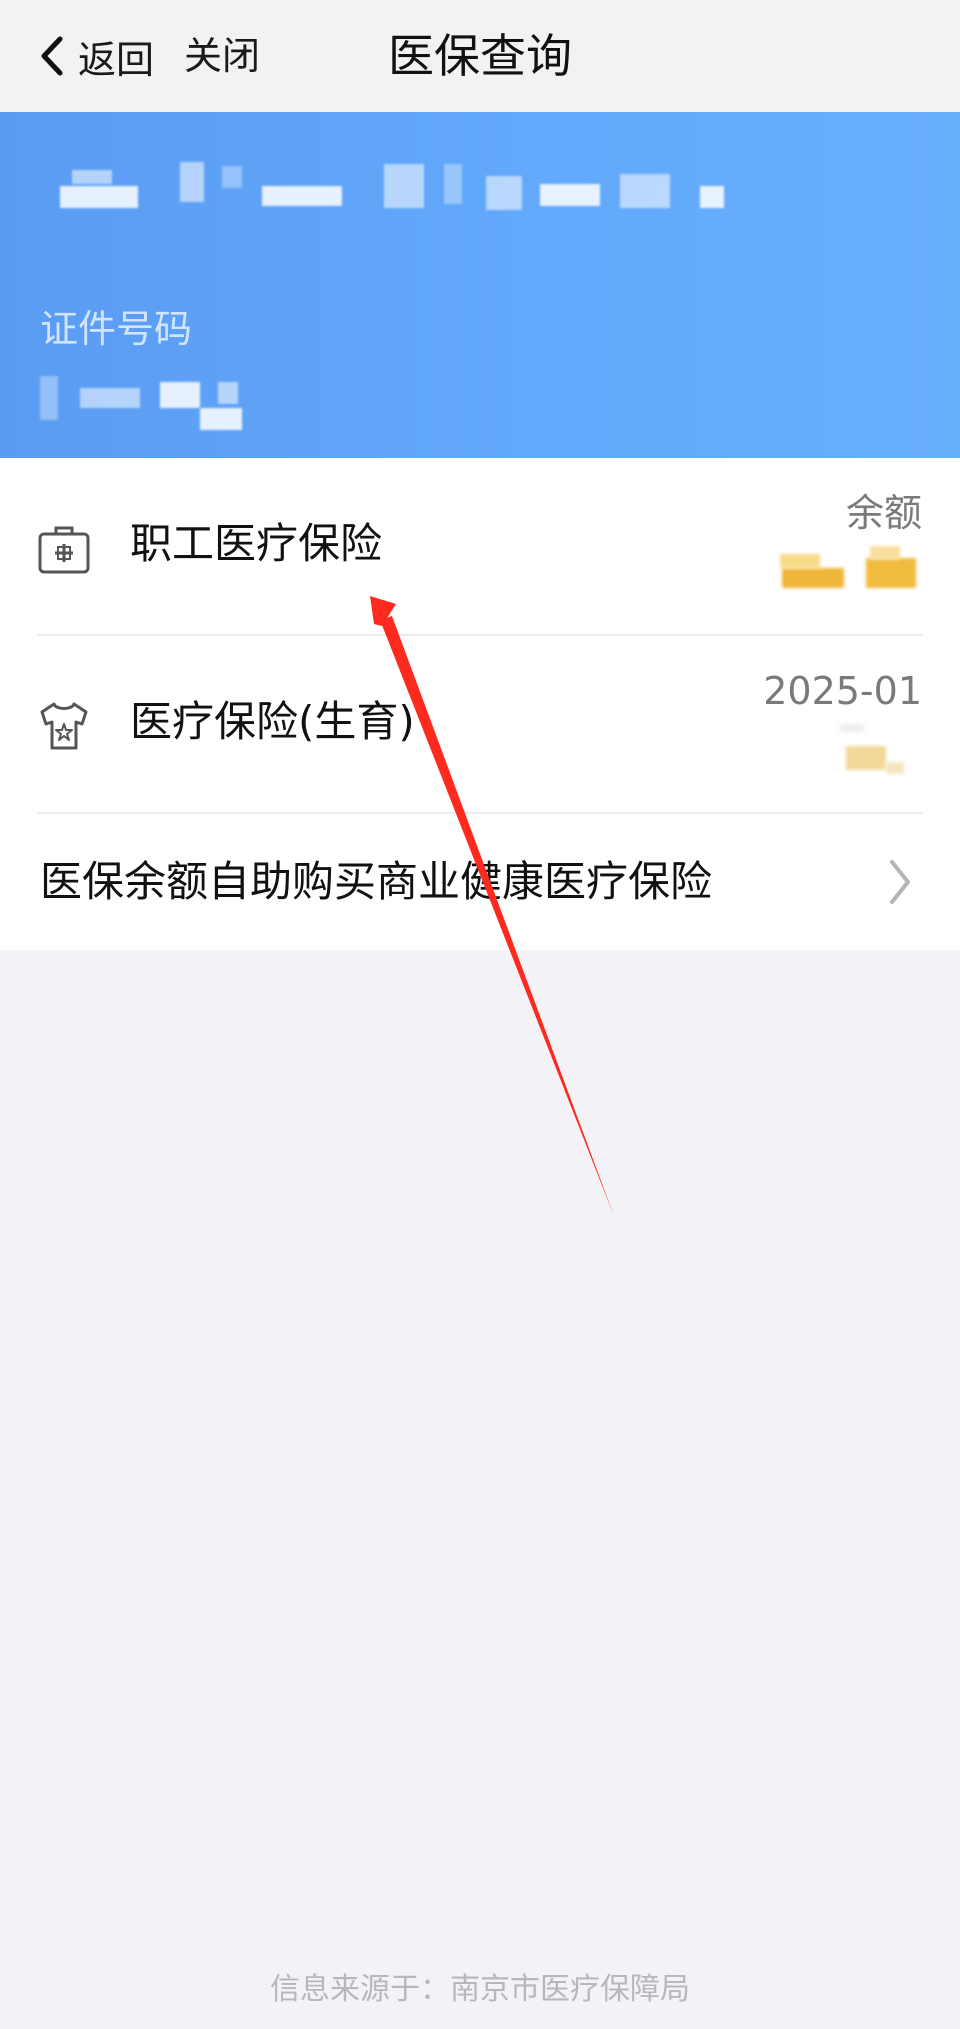  I want to click on top-nav-bar: 返回 关闭 医保查询, so click(480, 56).